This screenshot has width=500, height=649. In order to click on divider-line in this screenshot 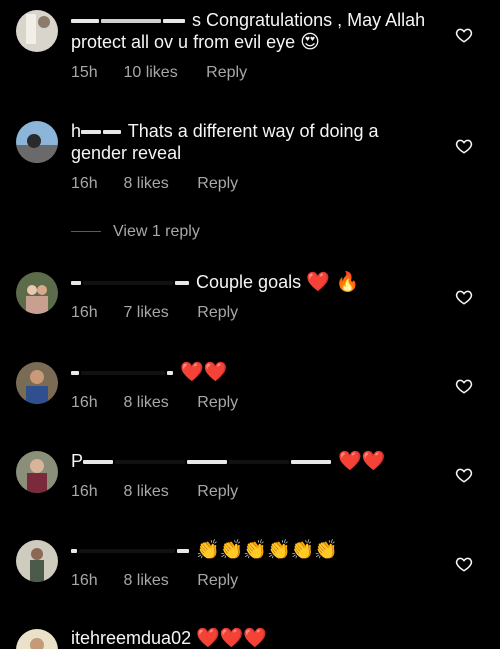, I will do `click(86, 232)`.